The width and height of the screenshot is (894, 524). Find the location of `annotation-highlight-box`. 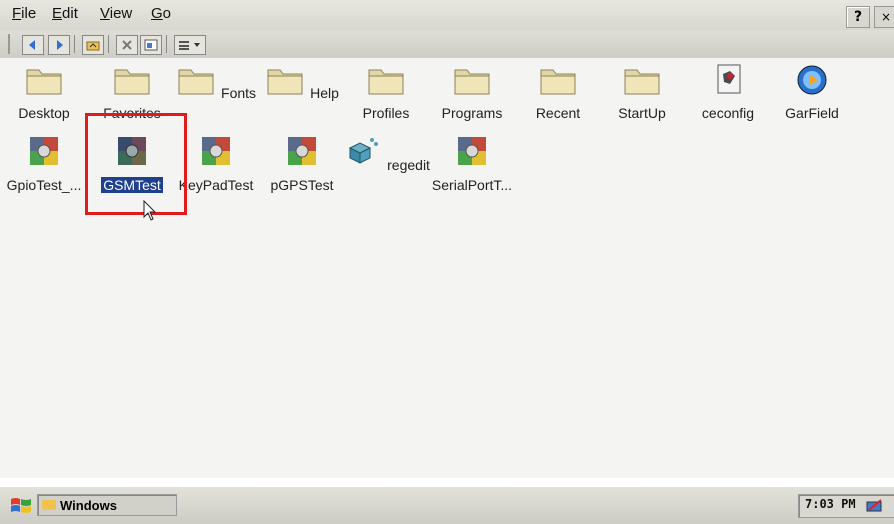

annotation-highlight-box is located at coordinates (136, 164).